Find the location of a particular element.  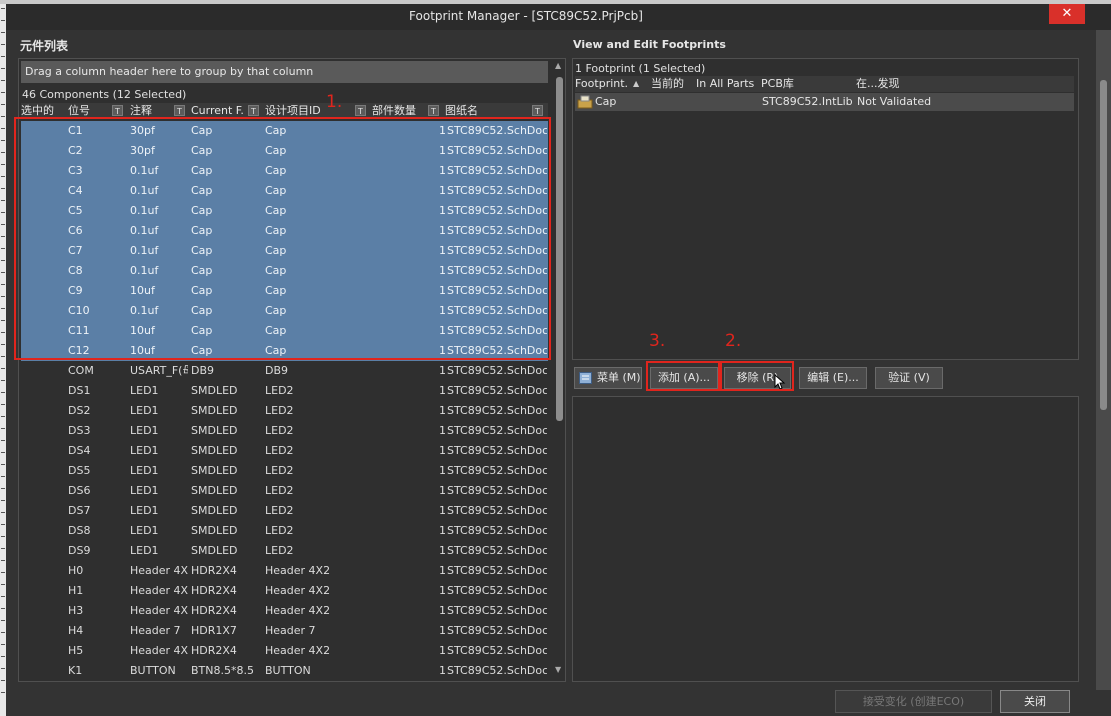

table-row: COMUSART_F(母头)DB9DB91STC89C52.SchDoc is located at coordinates (284, 371).